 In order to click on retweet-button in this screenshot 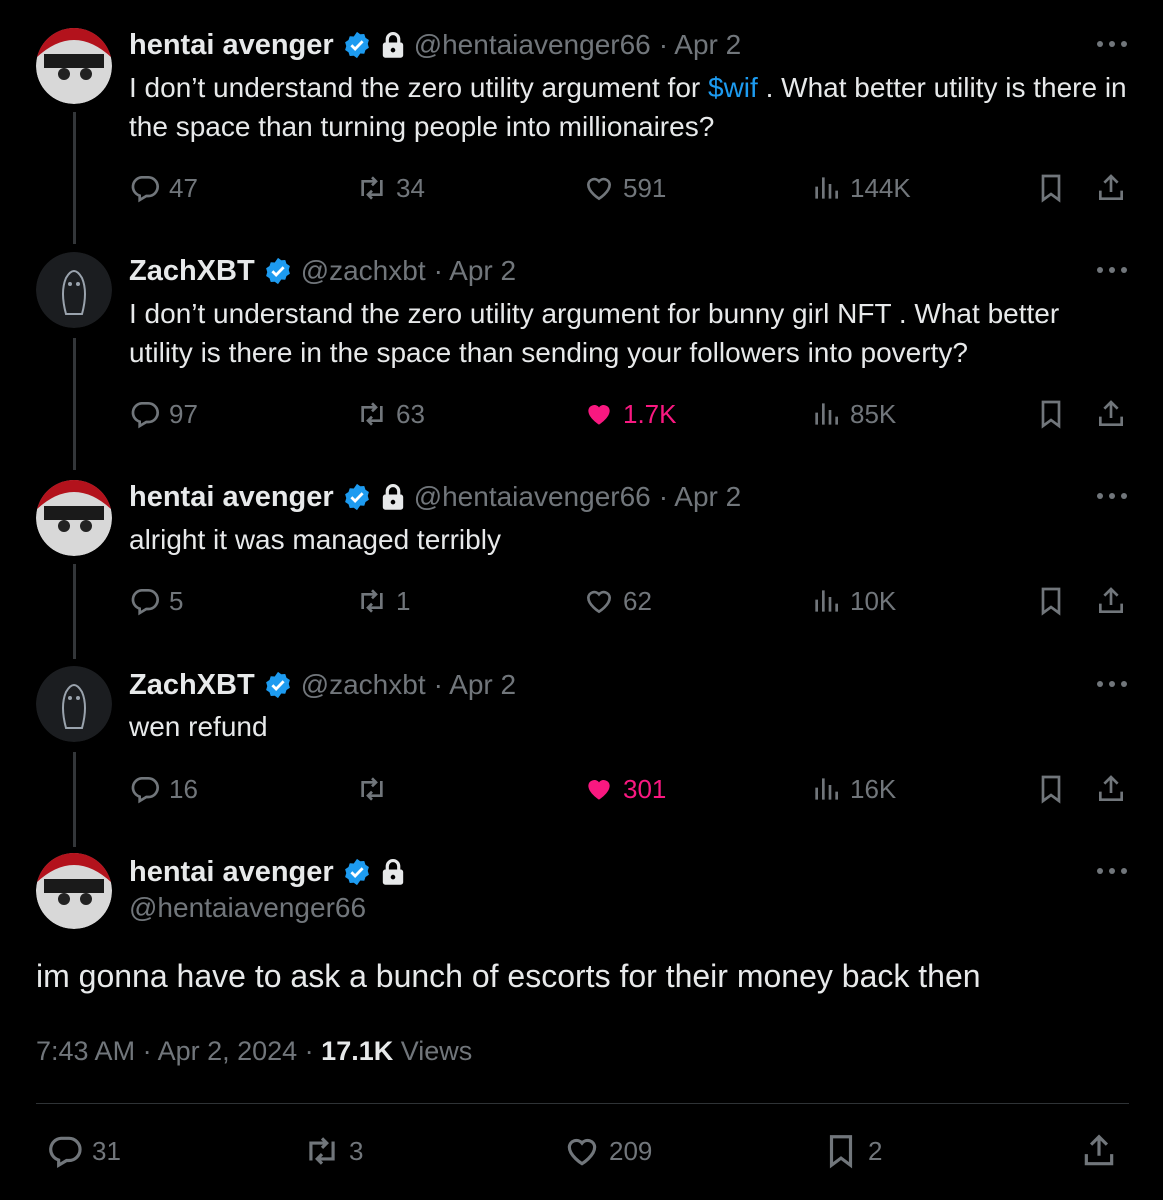, I will do `click(376, 789)`.